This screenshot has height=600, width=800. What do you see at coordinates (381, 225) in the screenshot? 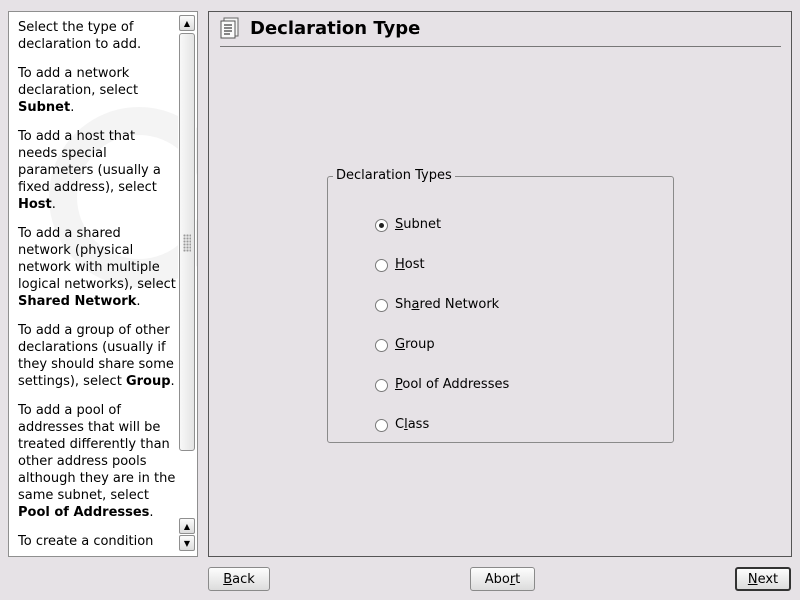
I see `radio-checked-icon` at bounding box center [381, 225].